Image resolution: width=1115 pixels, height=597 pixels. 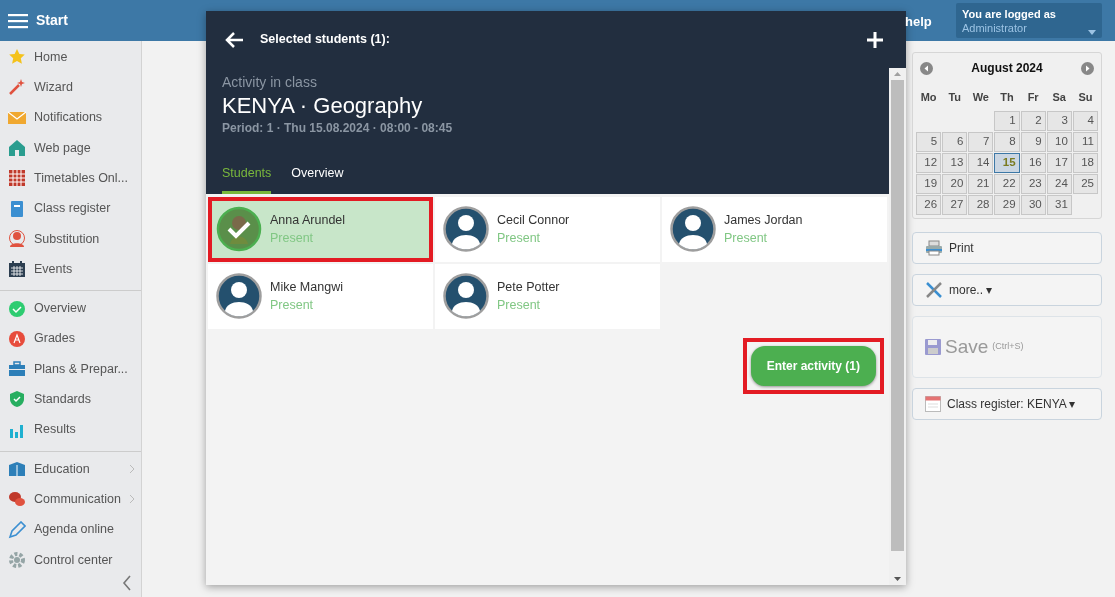 I want to click on sidebar-item: Web page, so click(x=70, y=148).